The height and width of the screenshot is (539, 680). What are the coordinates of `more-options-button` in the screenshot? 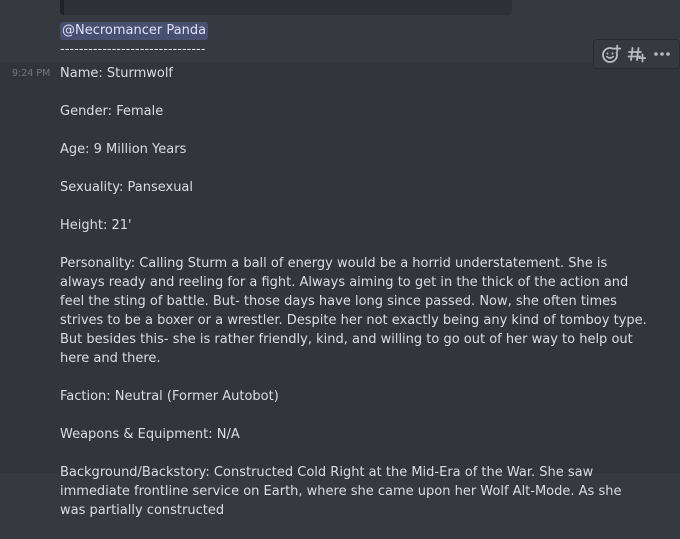 It's located at (662, 54).